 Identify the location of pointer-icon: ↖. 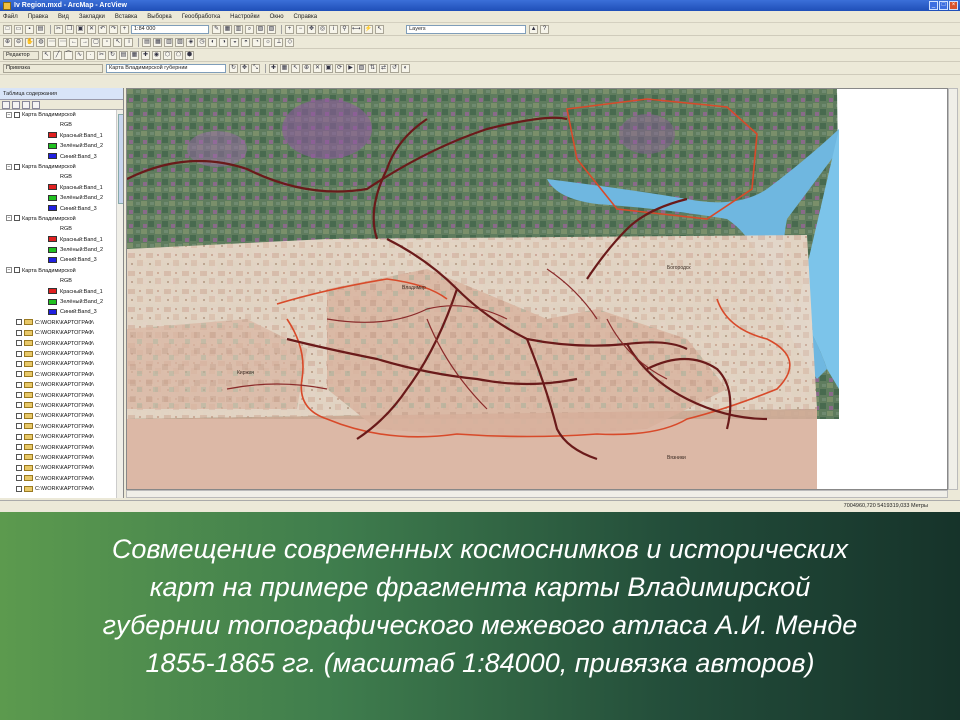
(118, 42).